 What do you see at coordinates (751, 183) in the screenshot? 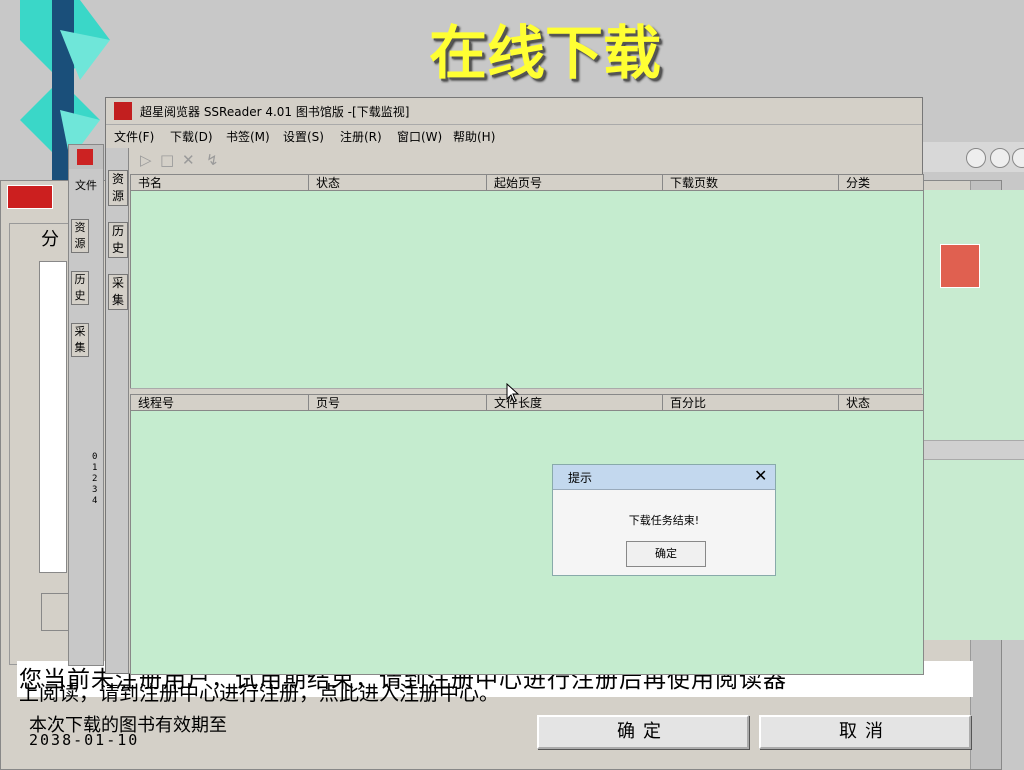
I see `col-download-pages: 下载页数` at bounding box center [751, 183].